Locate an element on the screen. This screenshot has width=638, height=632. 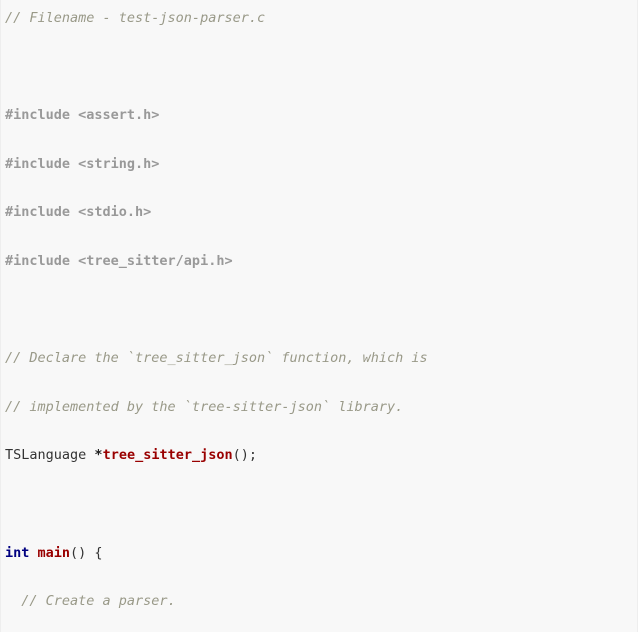
code-line: #include <tree_sitter/api.h> is located at coordinates (317, 261).